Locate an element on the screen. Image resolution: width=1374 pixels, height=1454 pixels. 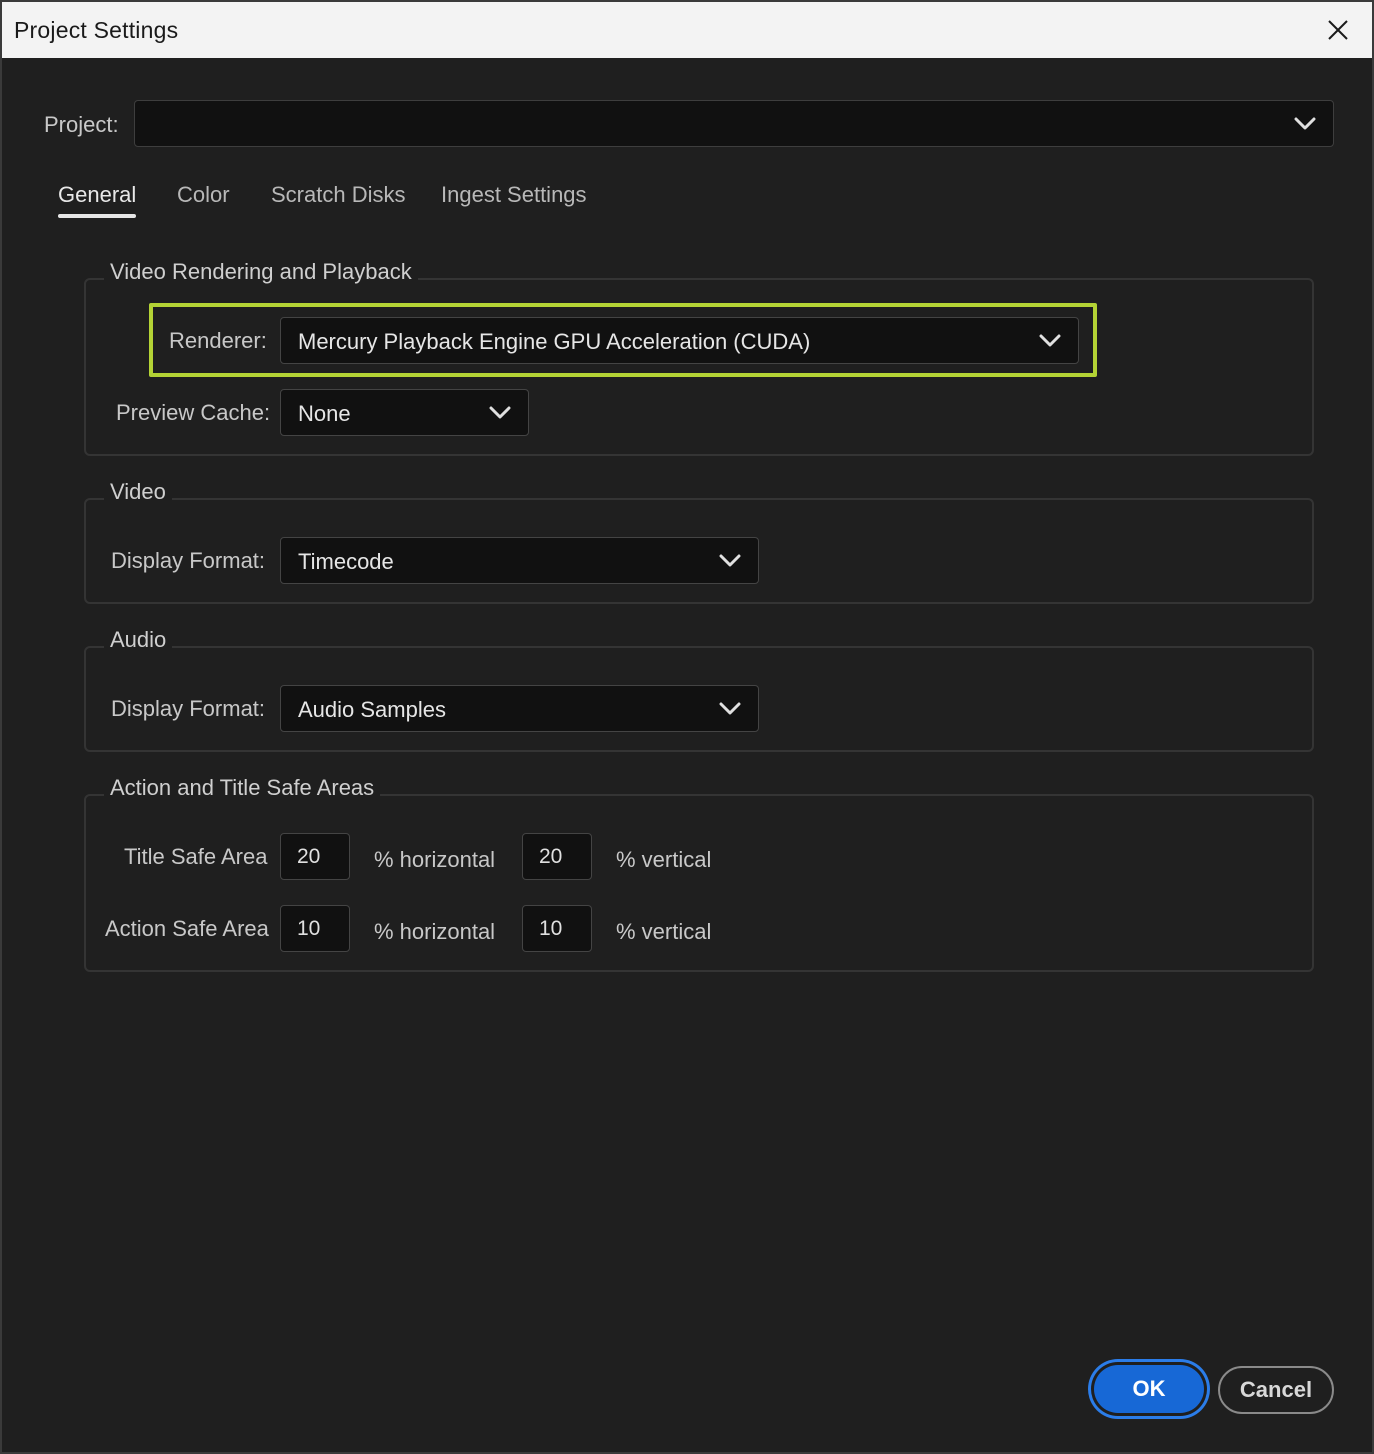
title-safe-vertical-input: 20 is located at coordinates (557, 856).